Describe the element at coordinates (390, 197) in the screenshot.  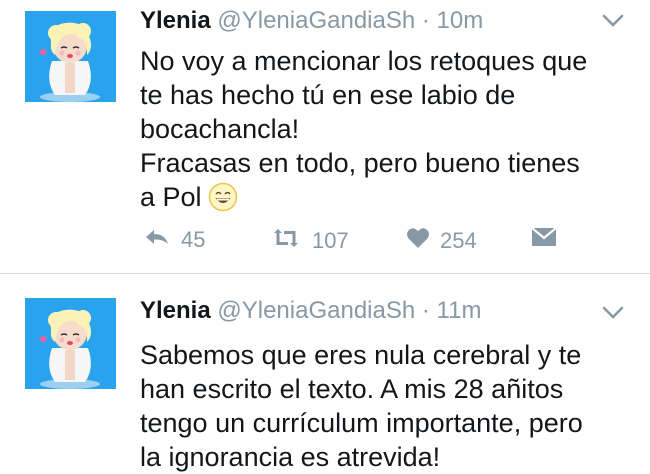
I see `tweet-text-line-last: a Pol` at that location.